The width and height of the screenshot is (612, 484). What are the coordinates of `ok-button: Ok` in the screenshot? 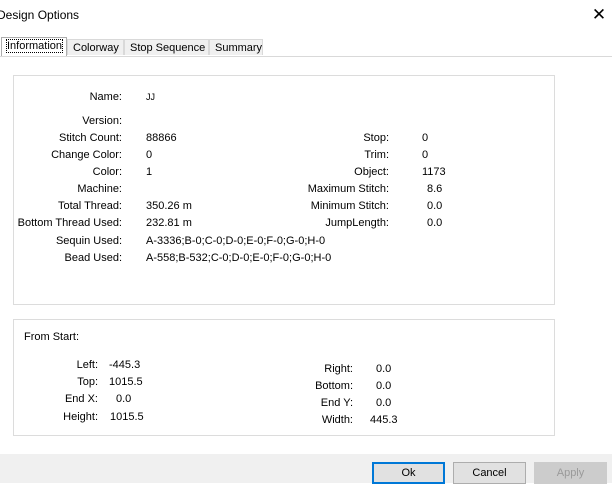 It's located at (408, 473).